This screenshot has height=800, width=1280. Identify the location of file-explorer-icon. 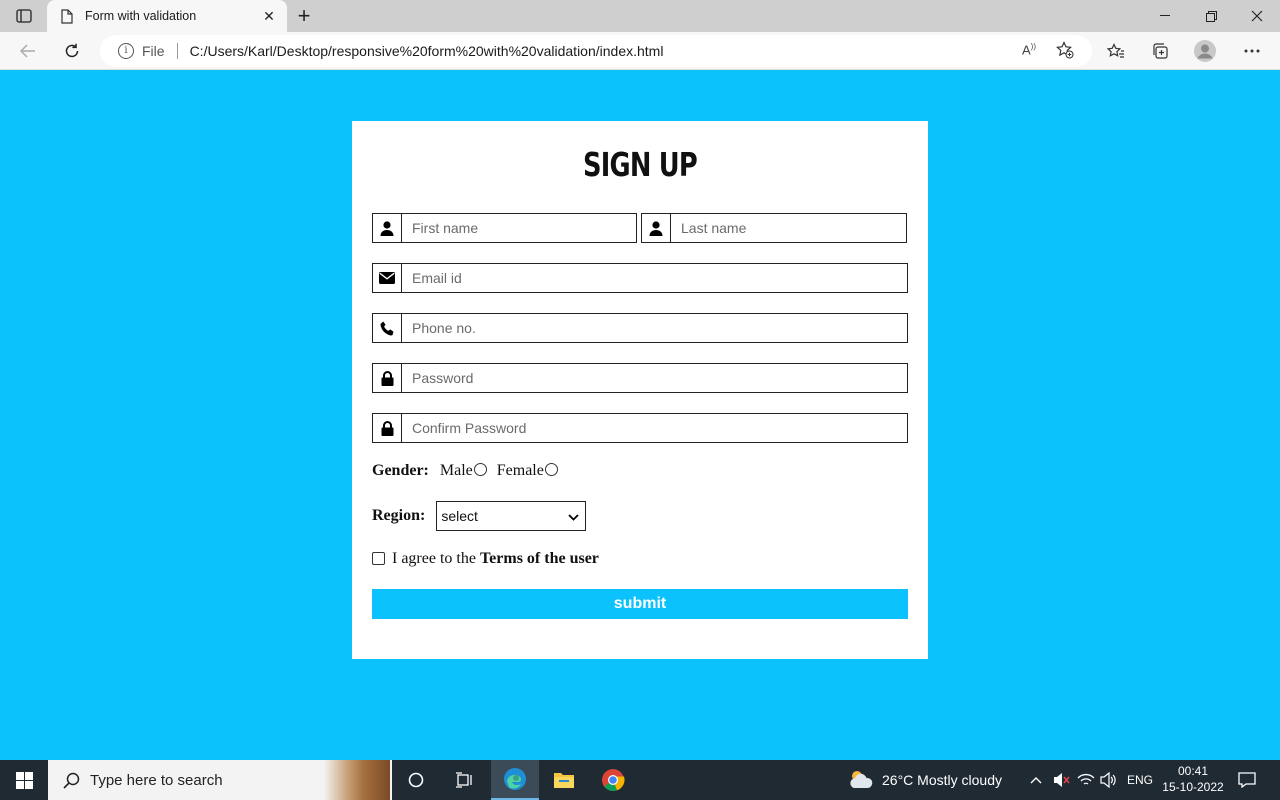
(564, 780).